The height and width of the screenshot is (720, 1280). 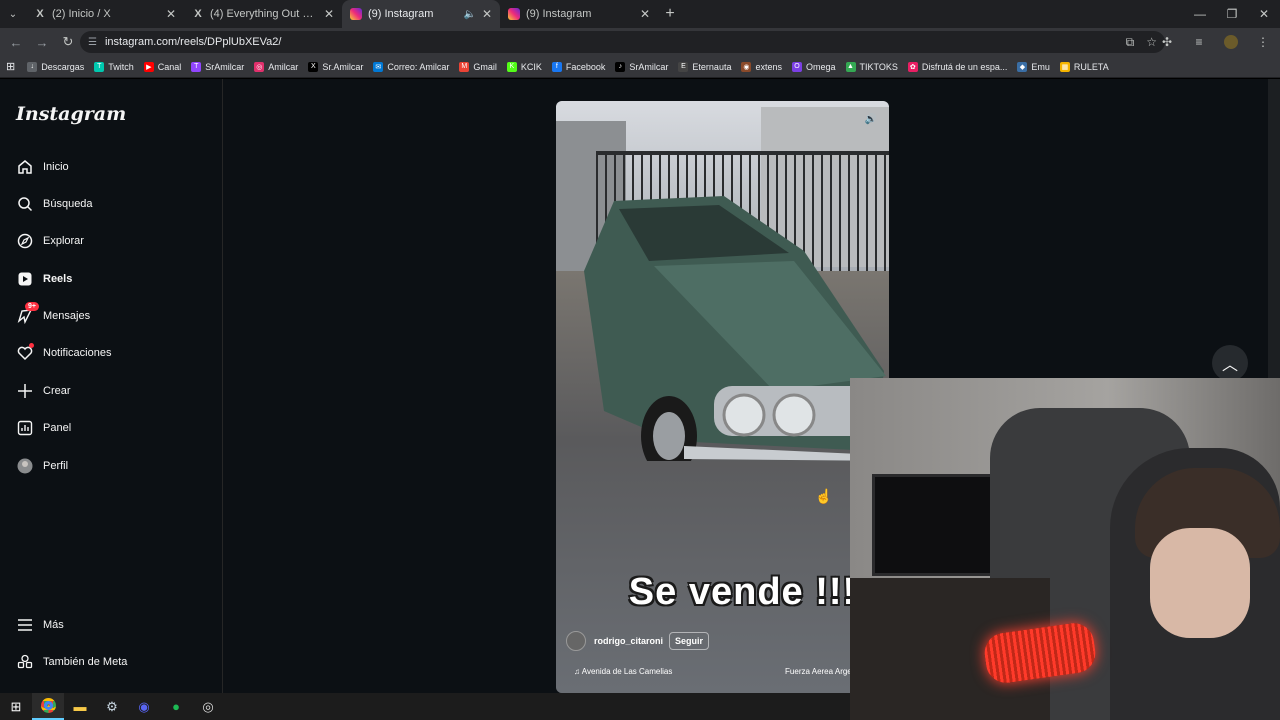 What do you see at coordinates (176, 706) in the screenshot?
I see `spotify-icon: ●` at bounding box center [176, 706].